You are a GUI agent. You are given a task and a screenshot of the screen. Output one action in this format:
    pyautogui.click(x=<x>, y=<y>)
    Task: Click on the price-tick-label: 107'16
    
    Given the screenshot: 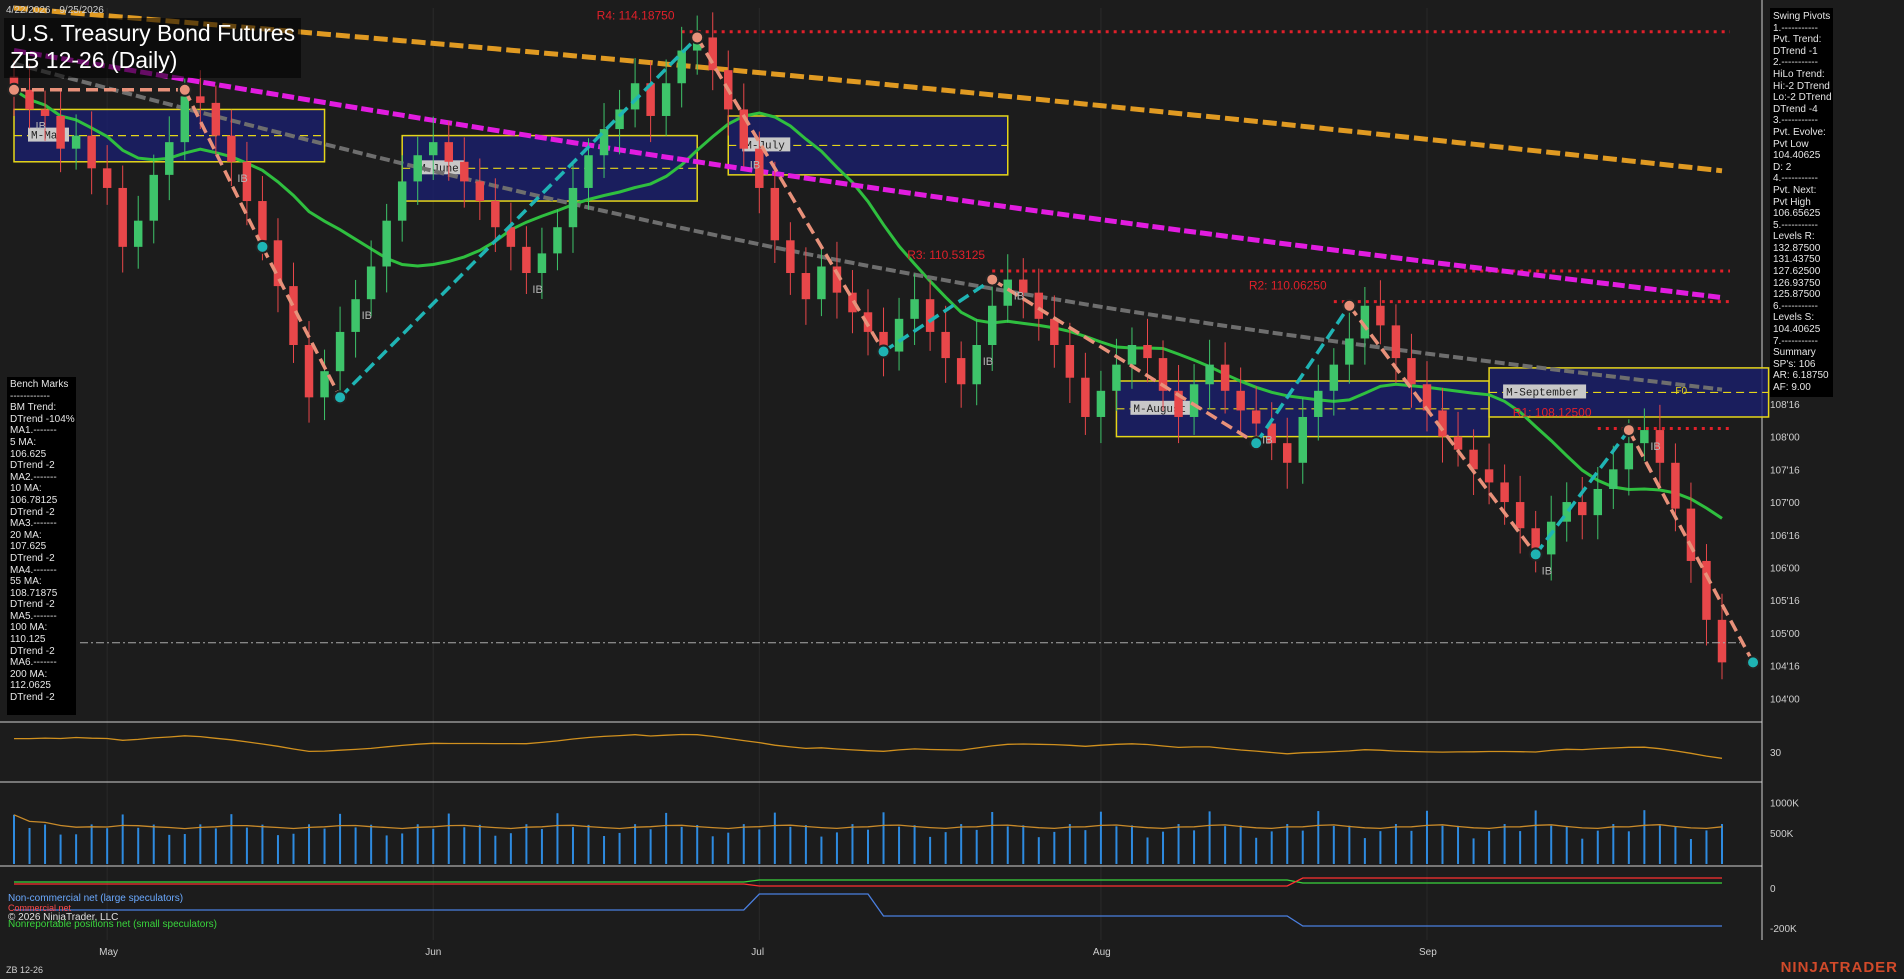 What is the action you would take?
    pyautogui.click(x=1785, y=470)
    